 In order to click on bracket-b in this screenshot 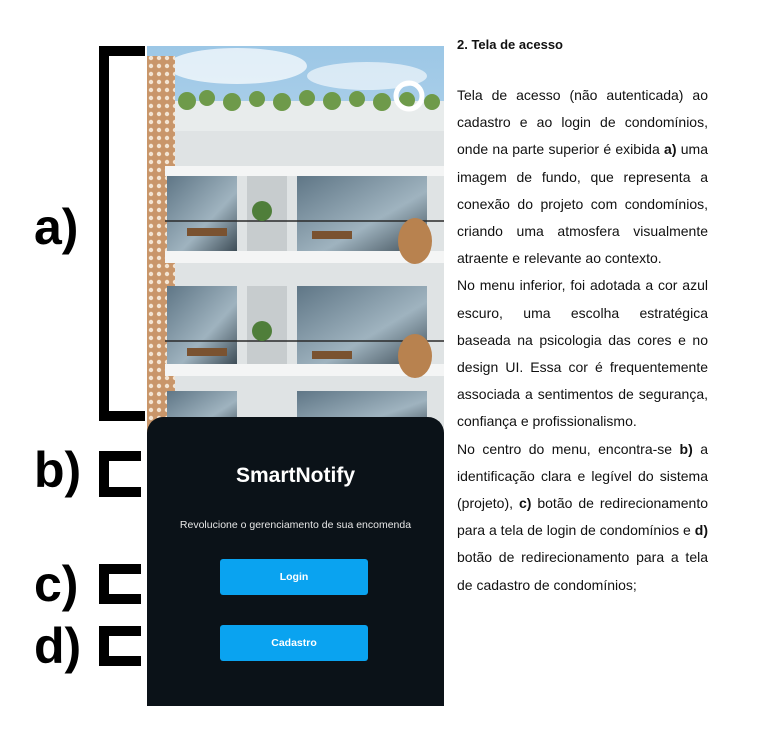, I will do `click(120, 474)`.